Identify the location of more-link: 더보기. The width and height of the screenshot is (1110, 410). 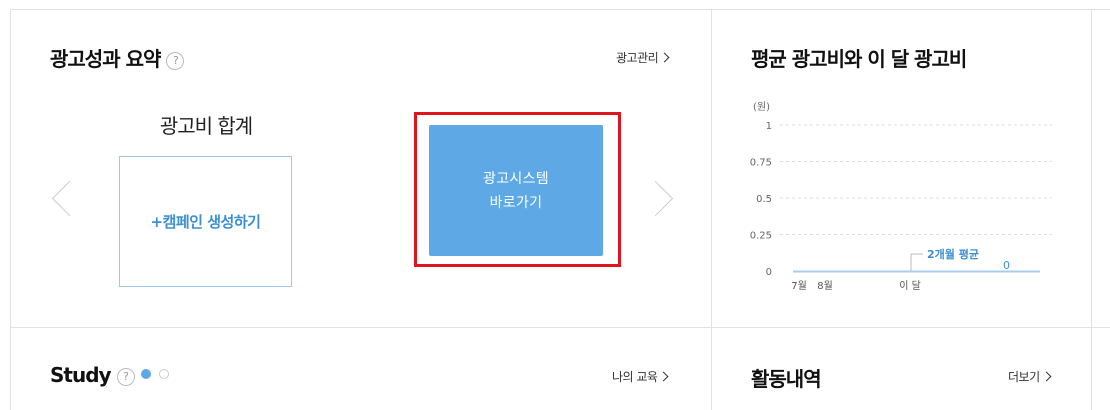
(1030, 376).